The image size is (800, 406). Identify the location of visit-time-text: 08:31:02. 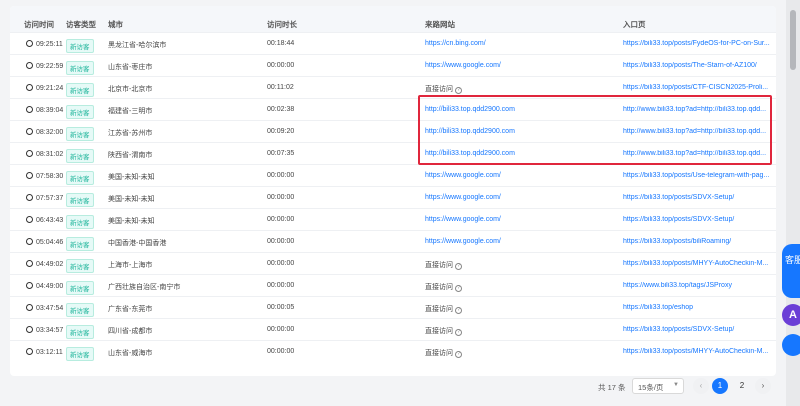
(50, 154).